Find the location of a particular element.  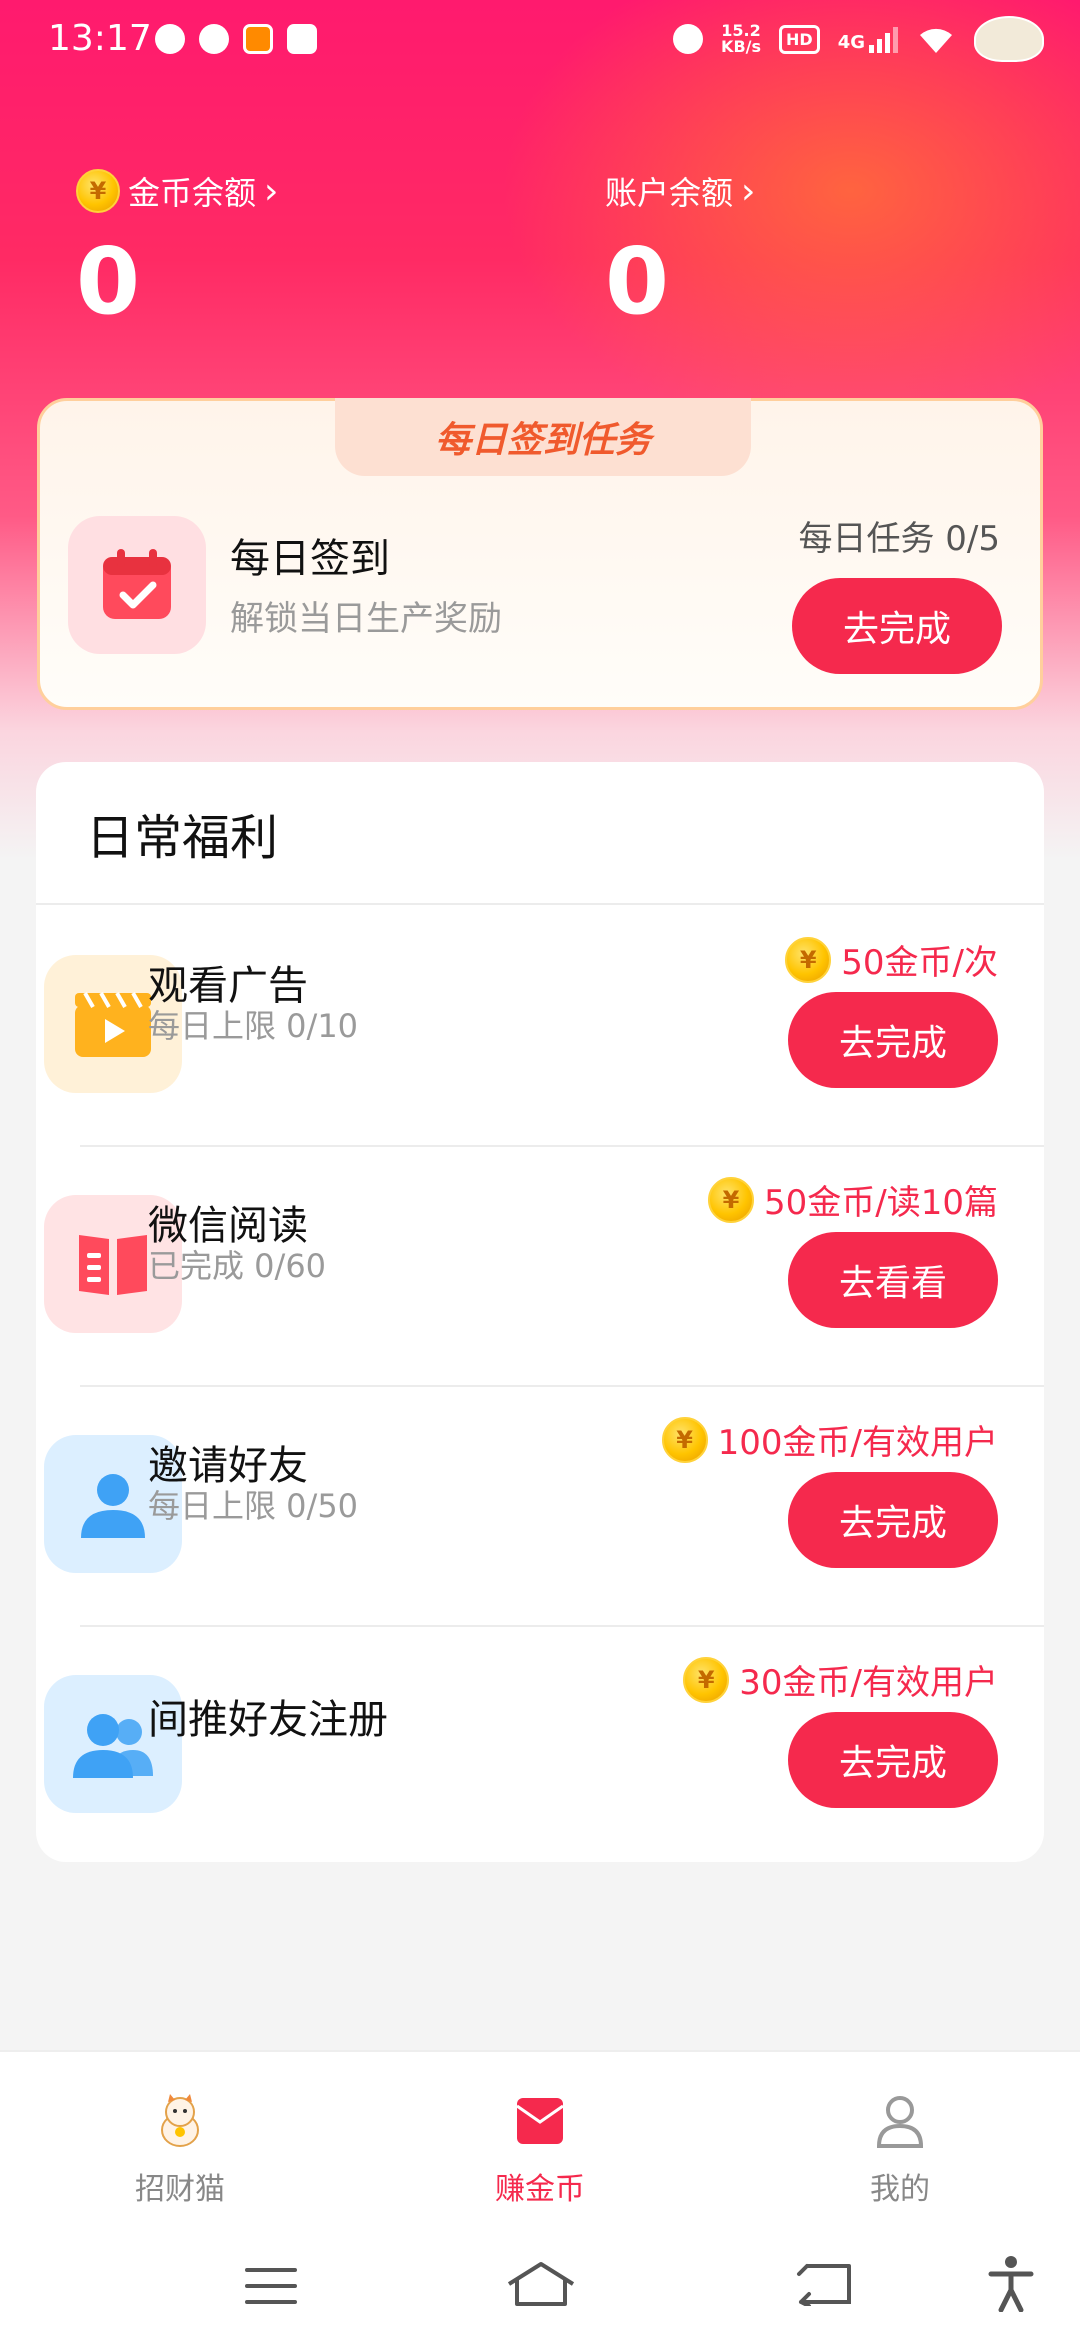

nav-label: 招财猫 is located at coordinates (180, 2189).